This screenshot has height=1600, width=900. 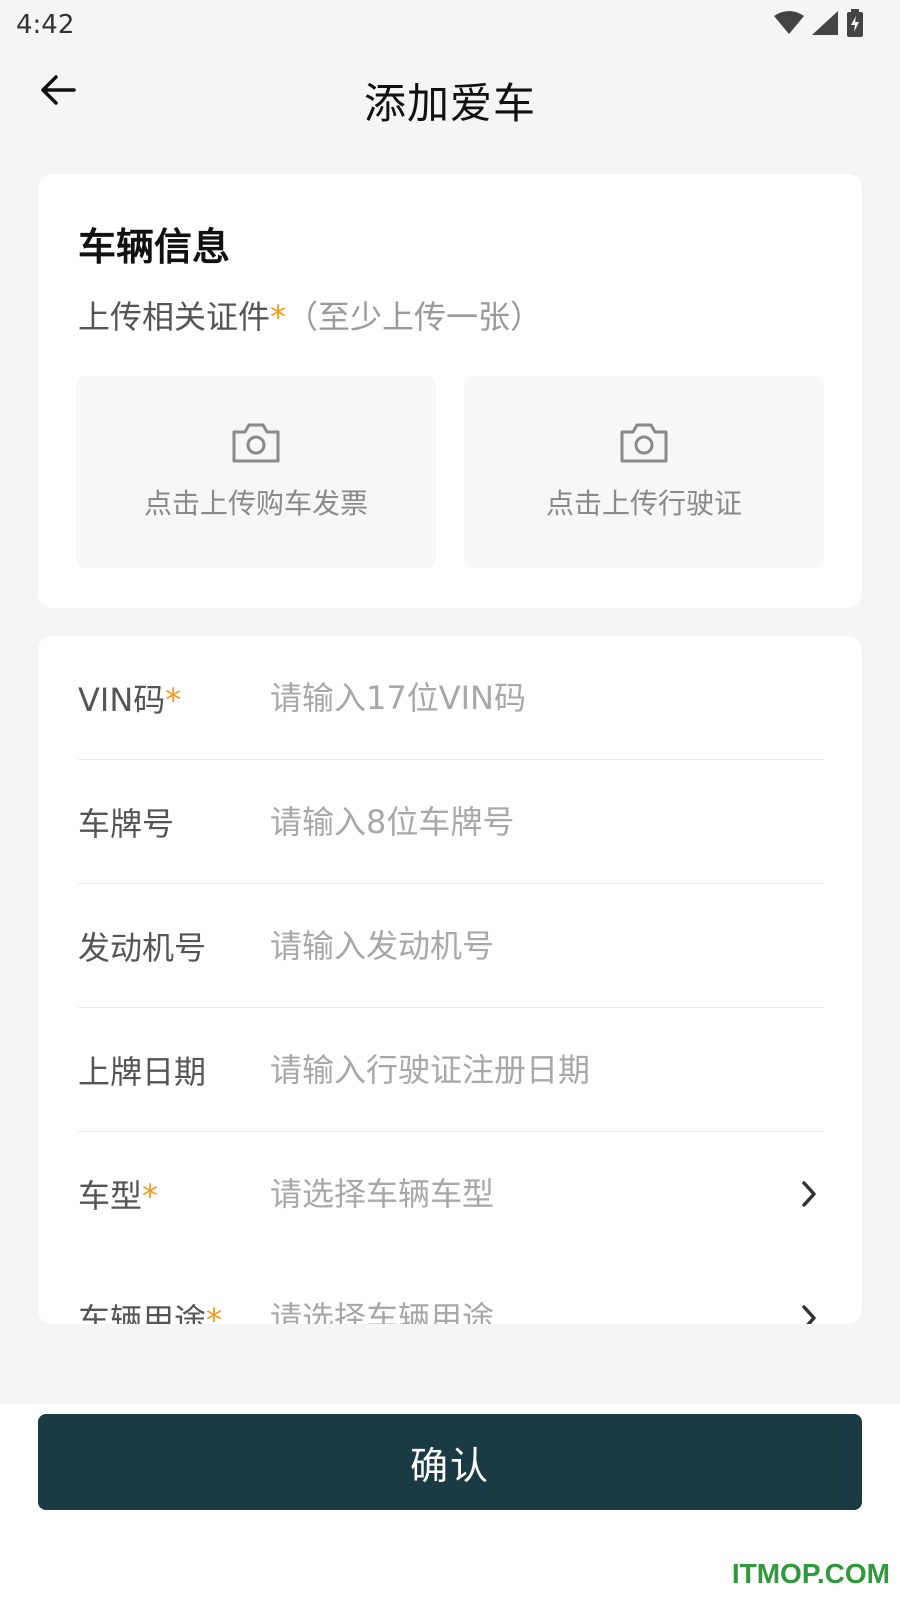 I want to click on confirm-button: 确认, so click(x=450, y=1462).